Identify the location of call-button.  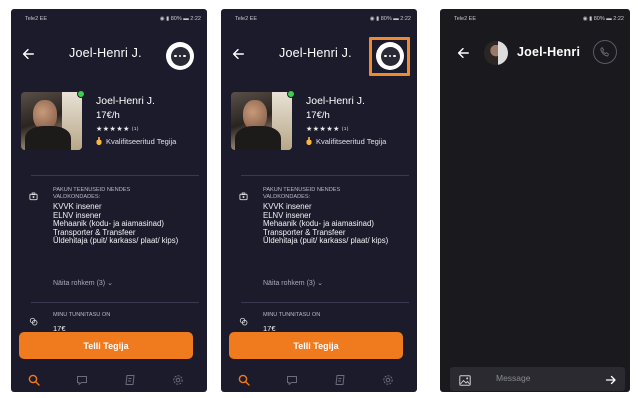
(605, 52).